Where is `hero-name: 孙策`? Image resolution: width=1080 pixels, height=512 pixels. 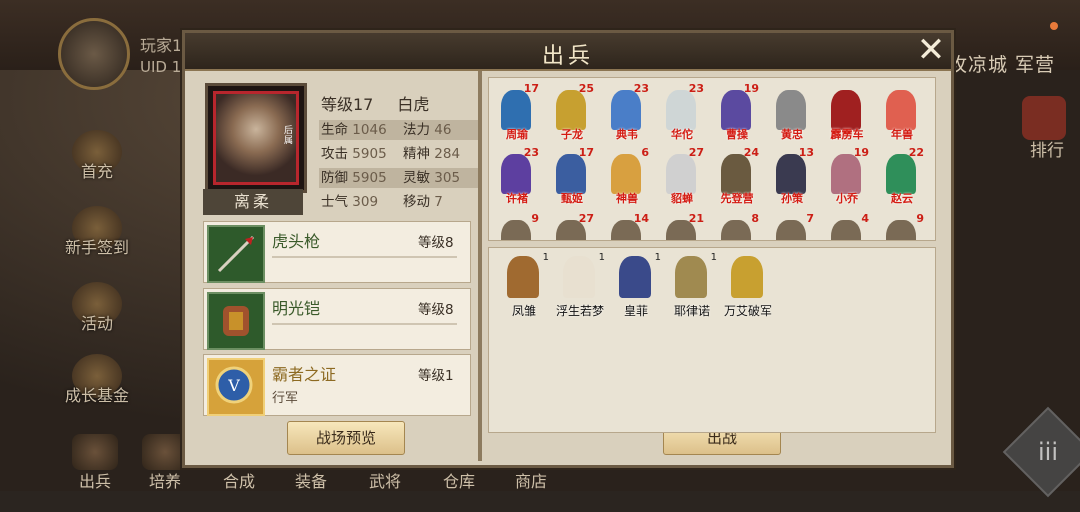 hero-name: 孙策 is located at coordinates (792, 198).